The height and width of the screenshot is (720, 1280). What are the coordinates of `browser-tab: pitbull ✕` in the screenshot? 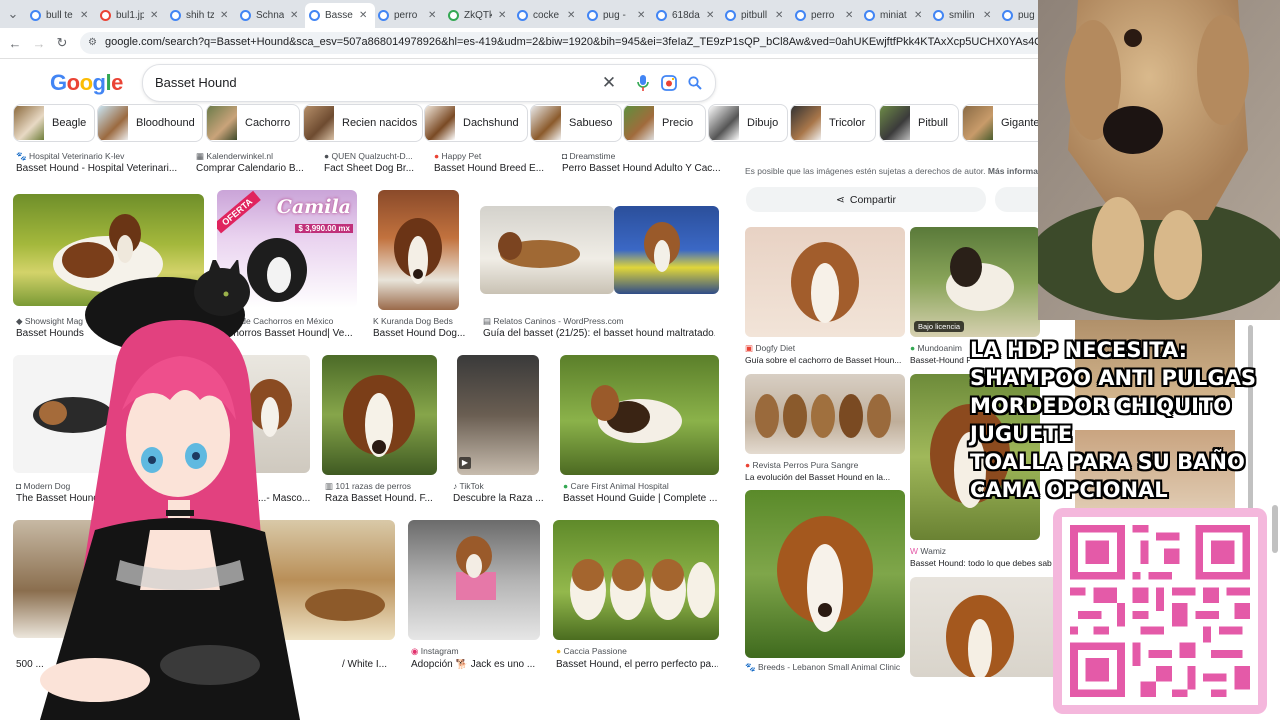 It's located at (757, 15).